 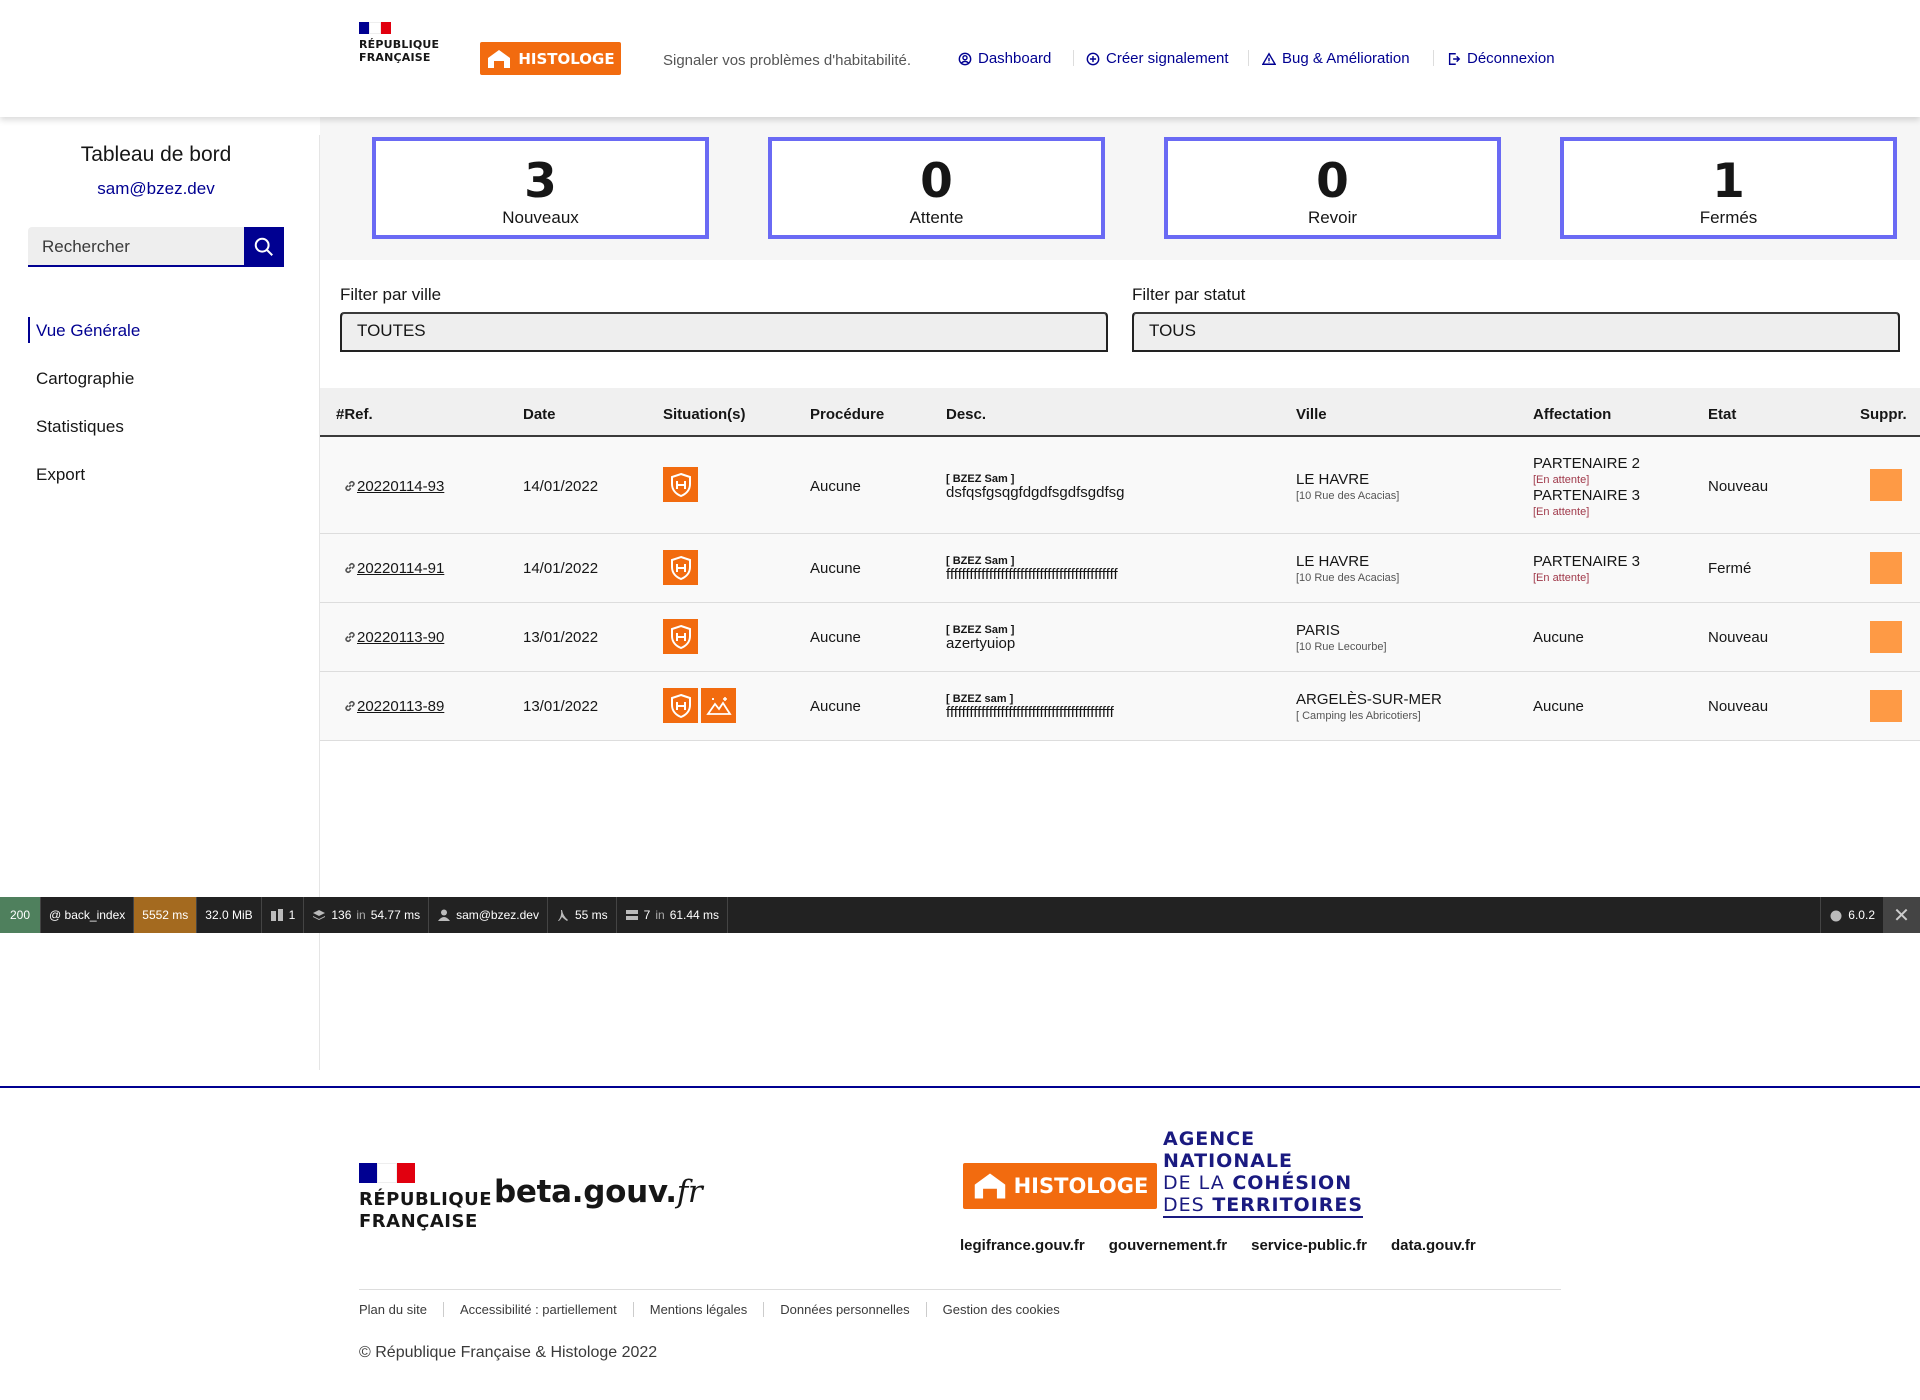 I want to click on col-etat: Etat, so click(x=1722, y=414).